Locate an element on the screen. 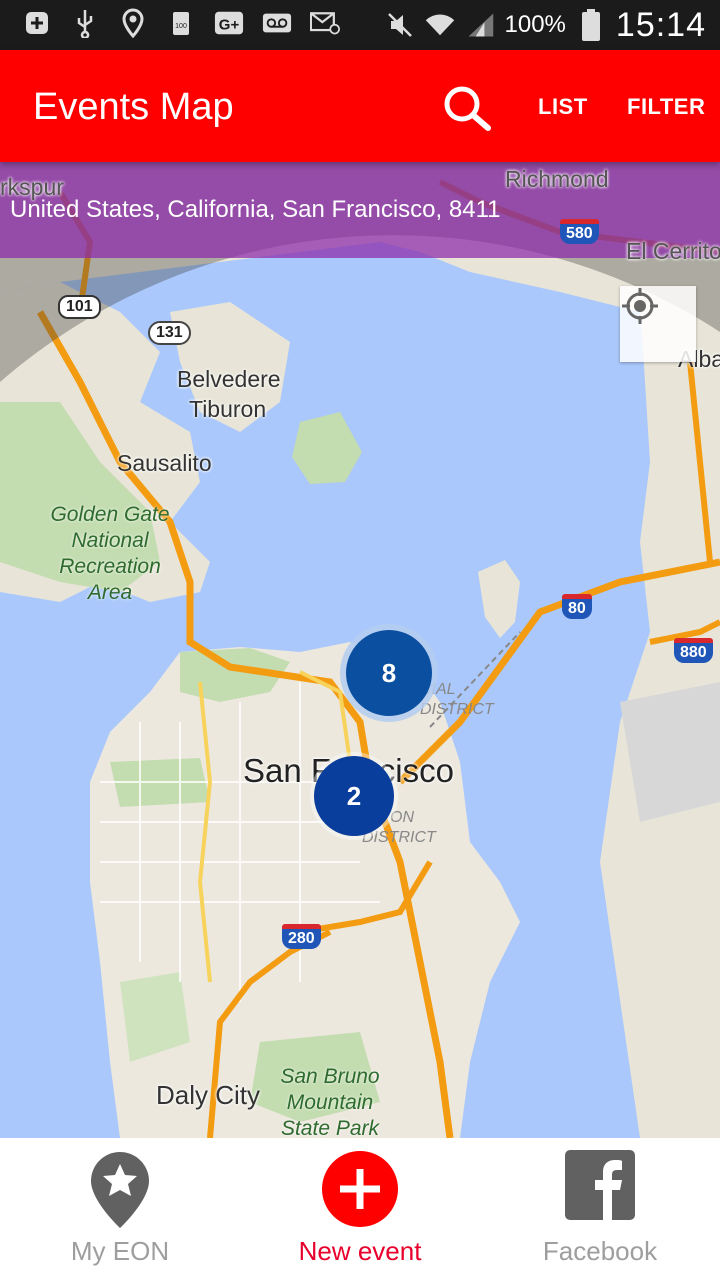  event-cluster-marker: 2 is located at coordinates (354, 796).